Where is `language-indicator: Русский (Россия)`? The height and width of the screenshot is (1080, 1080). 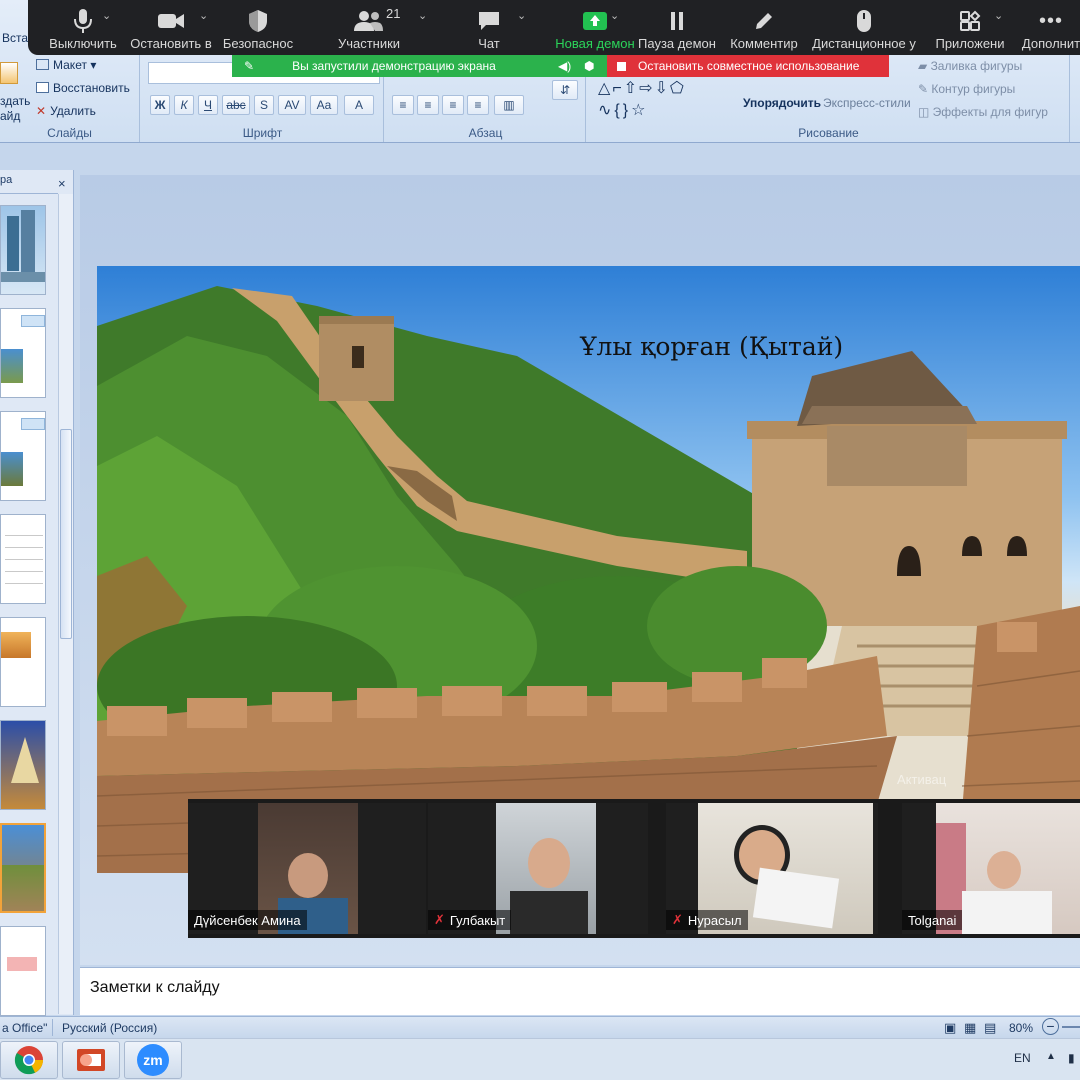
language-indicator: Русский (Россия) is located at coordinates (109, 1028).